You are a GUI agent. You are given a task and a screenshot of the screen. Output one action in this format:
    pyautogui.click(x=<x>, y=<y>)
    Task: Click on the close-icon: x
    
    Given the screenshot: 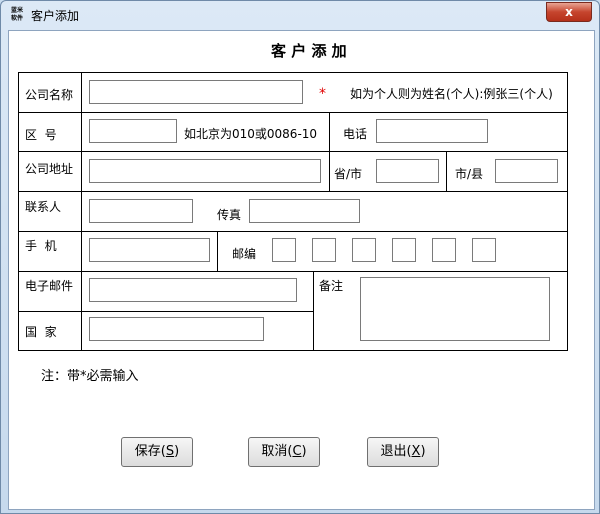 What is the action you would take?
    pyautogui.click(x=569, y=12)
    